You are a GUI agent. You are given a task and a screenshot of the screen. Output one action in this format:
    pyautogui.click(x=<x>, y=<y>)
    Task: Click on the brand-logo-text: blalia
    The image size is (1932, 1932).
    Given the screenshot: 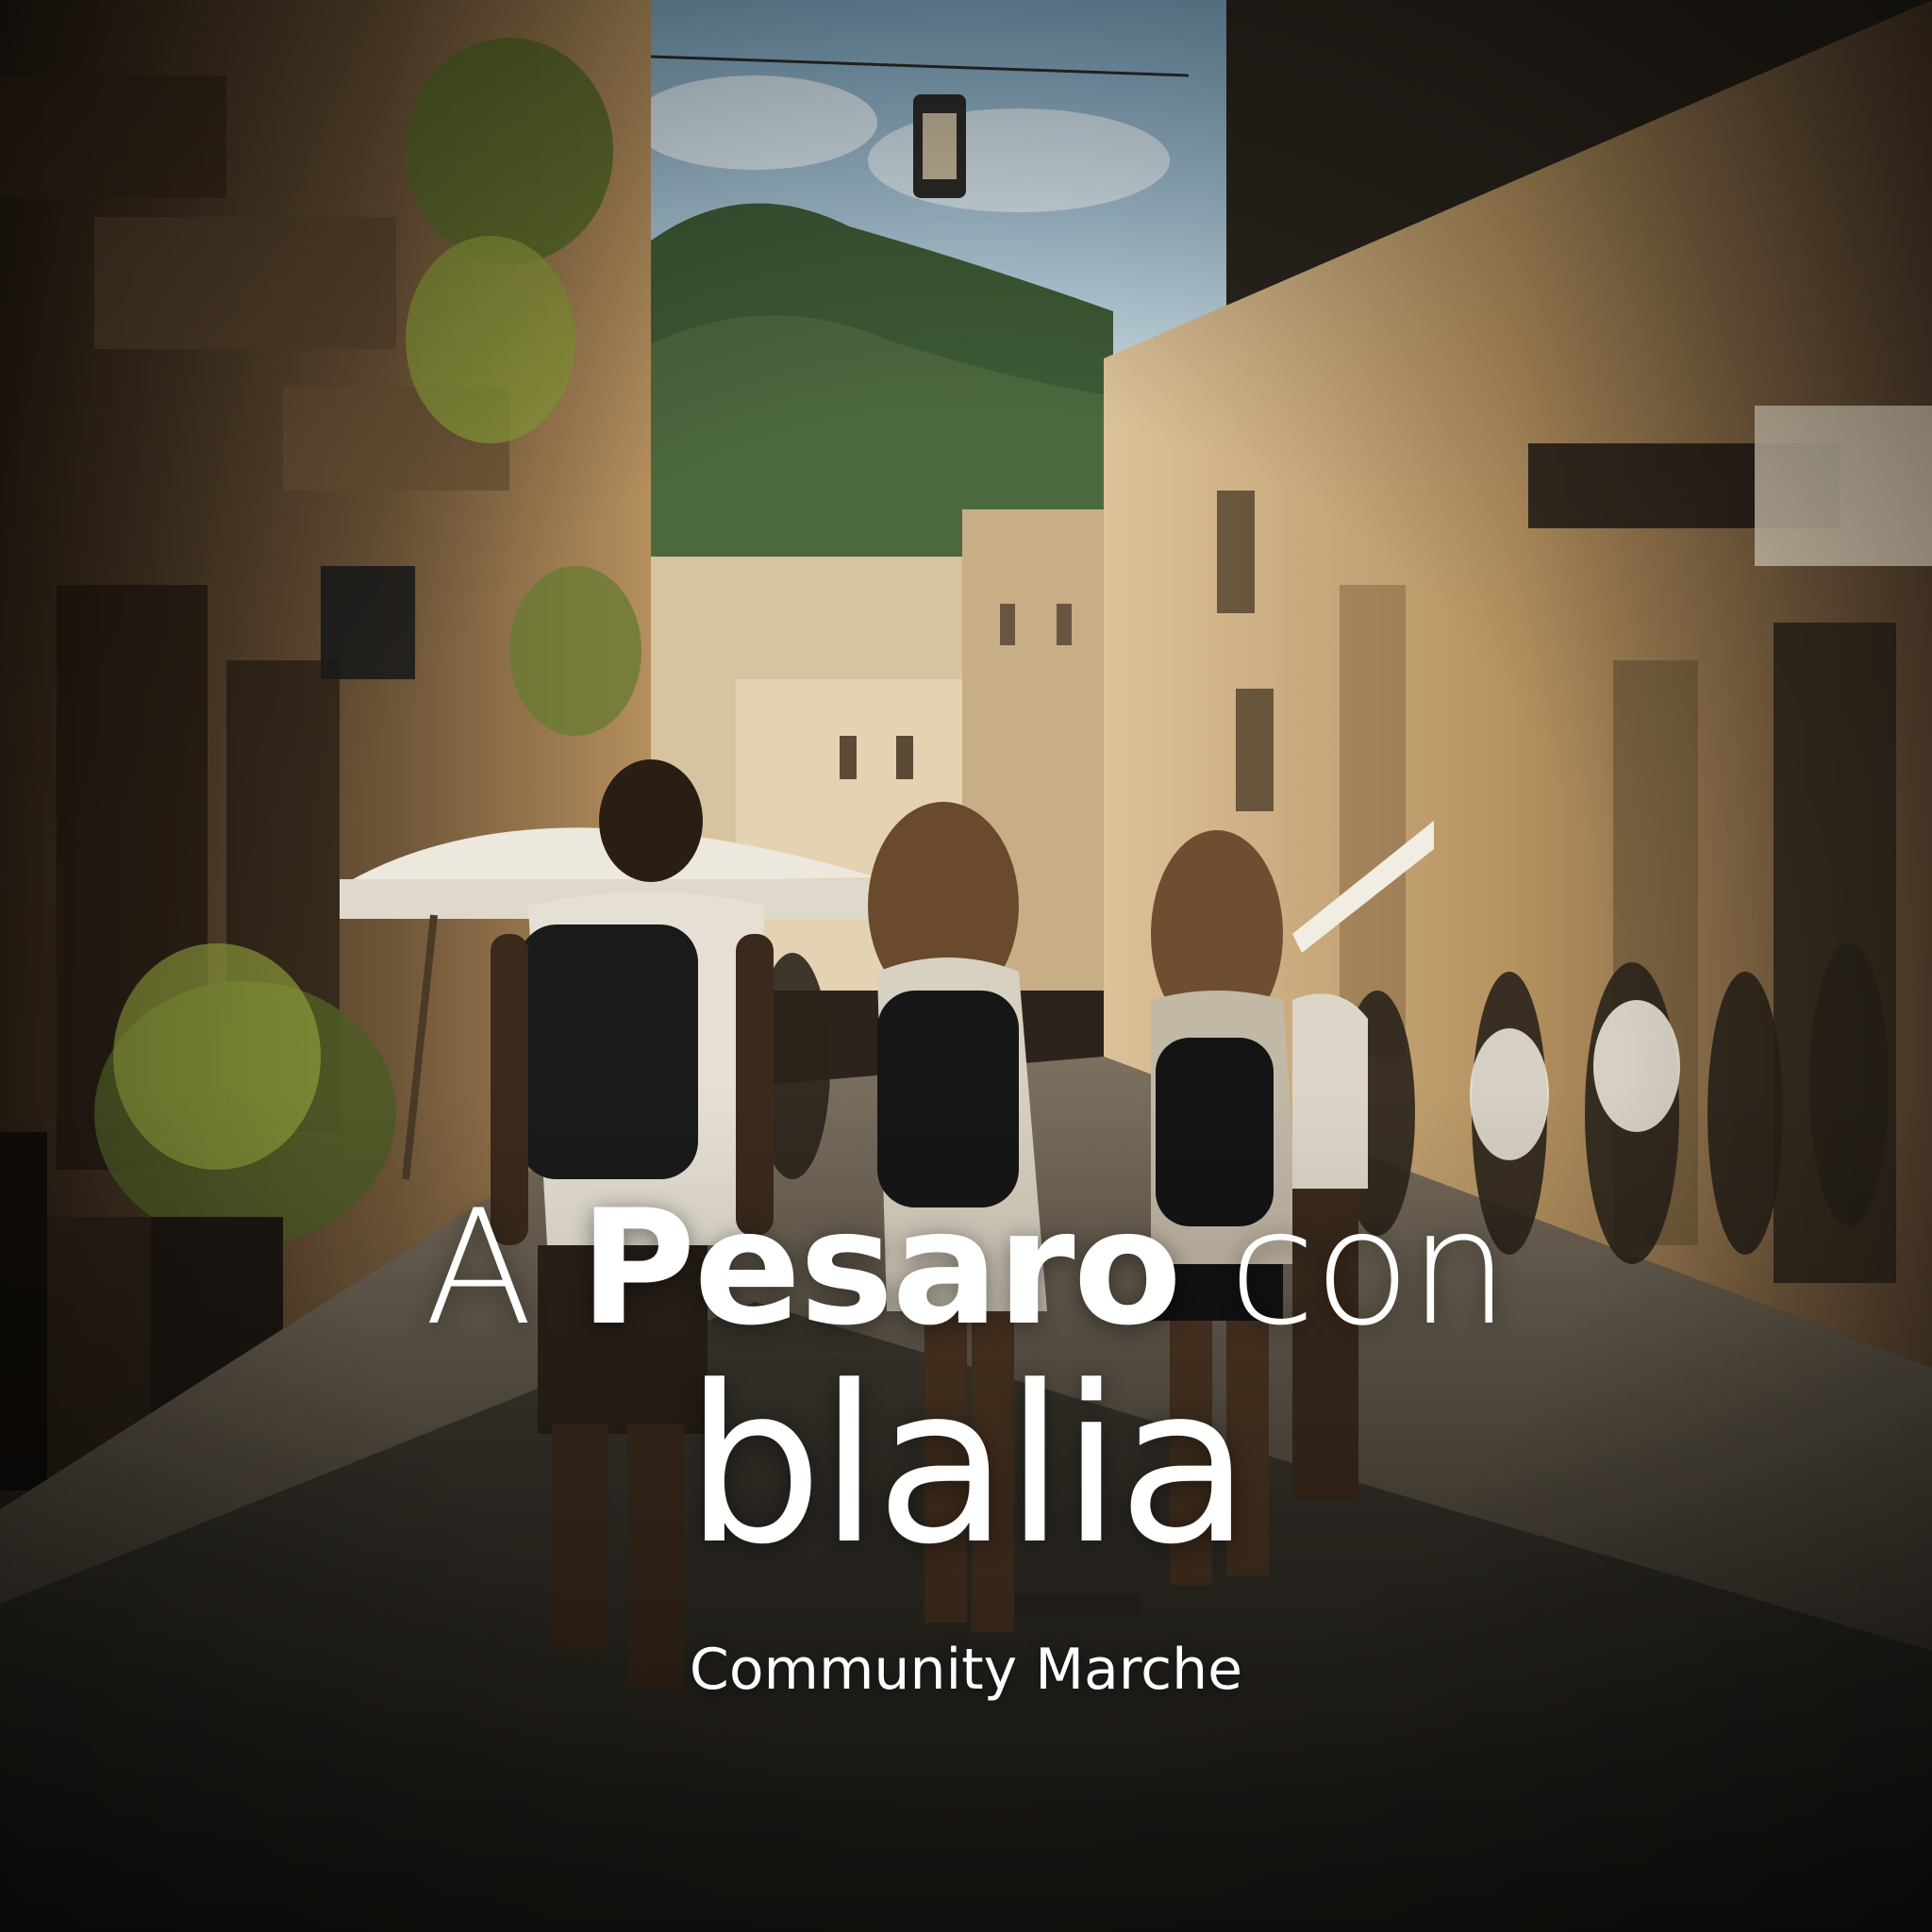 What is the action you would take?
    pyautogui.click(x=968, y=1466)
    